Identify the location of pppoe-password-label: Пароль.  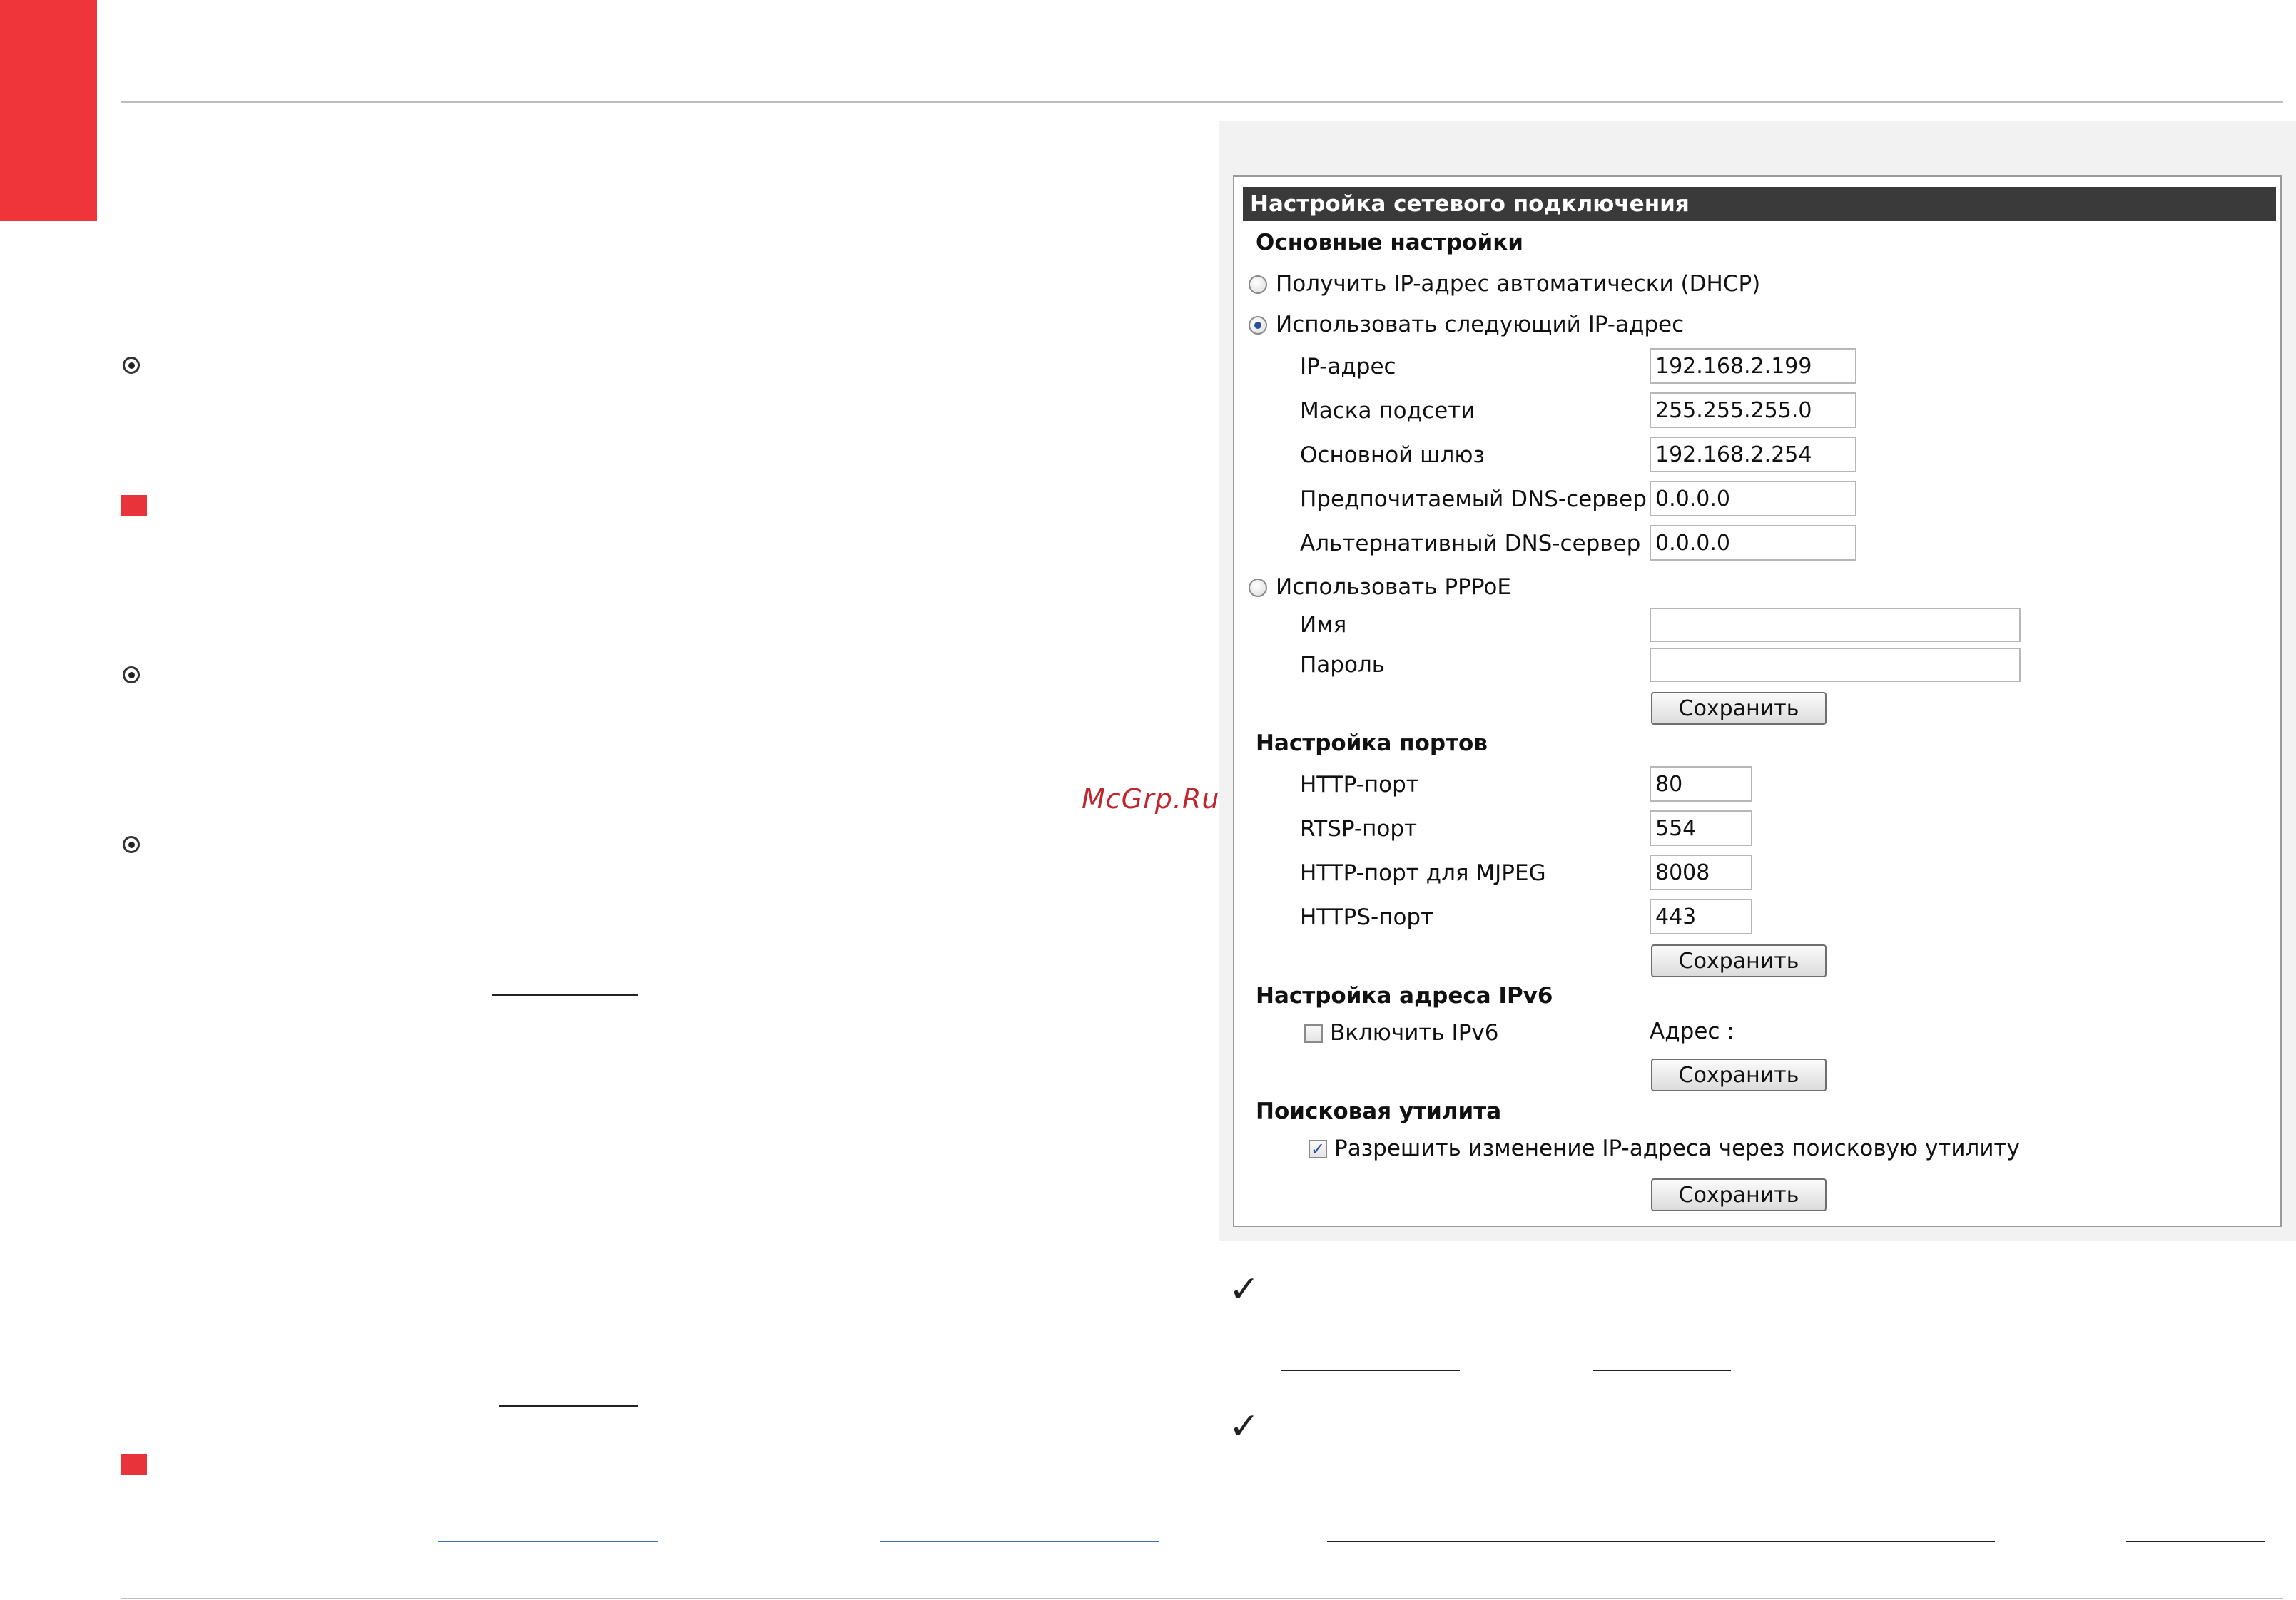
(1343, 665).